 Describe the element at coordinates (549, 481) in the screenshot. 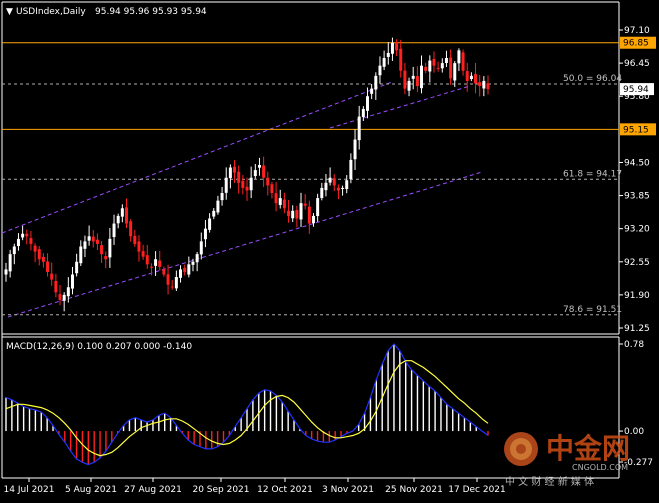

I see `watermark-tagline: 中 文 财 经 新 媒 体` at that location.